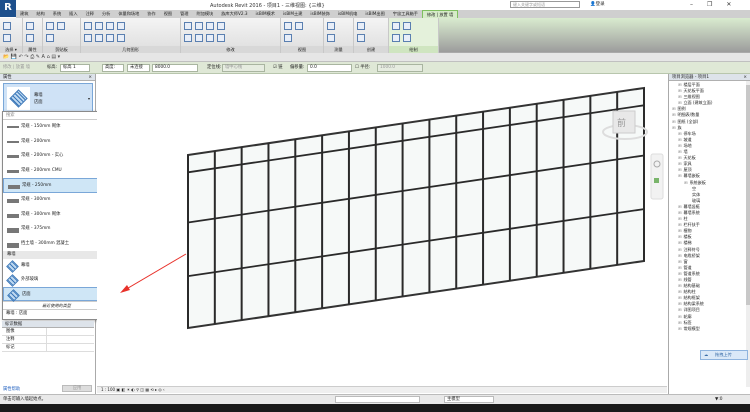 The height and width of the screenshot is (412, 750). I want to click on properties-help-link: 属性帮助, so click(11, 389).